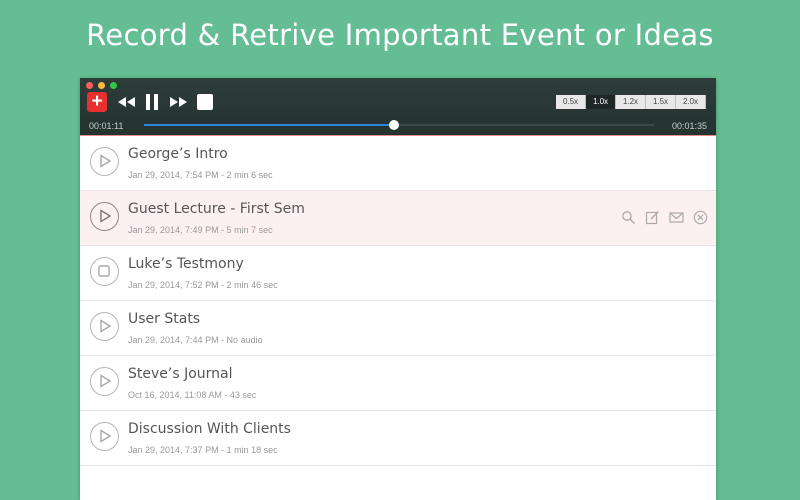 The height and width of the screenshot is (500, 800). Describe the element at coordinates (200, 230) in the screenshot. I see `recording-meta: Jan 29, 2014, 7:49 PM - 5 min 7 sec` at that location.